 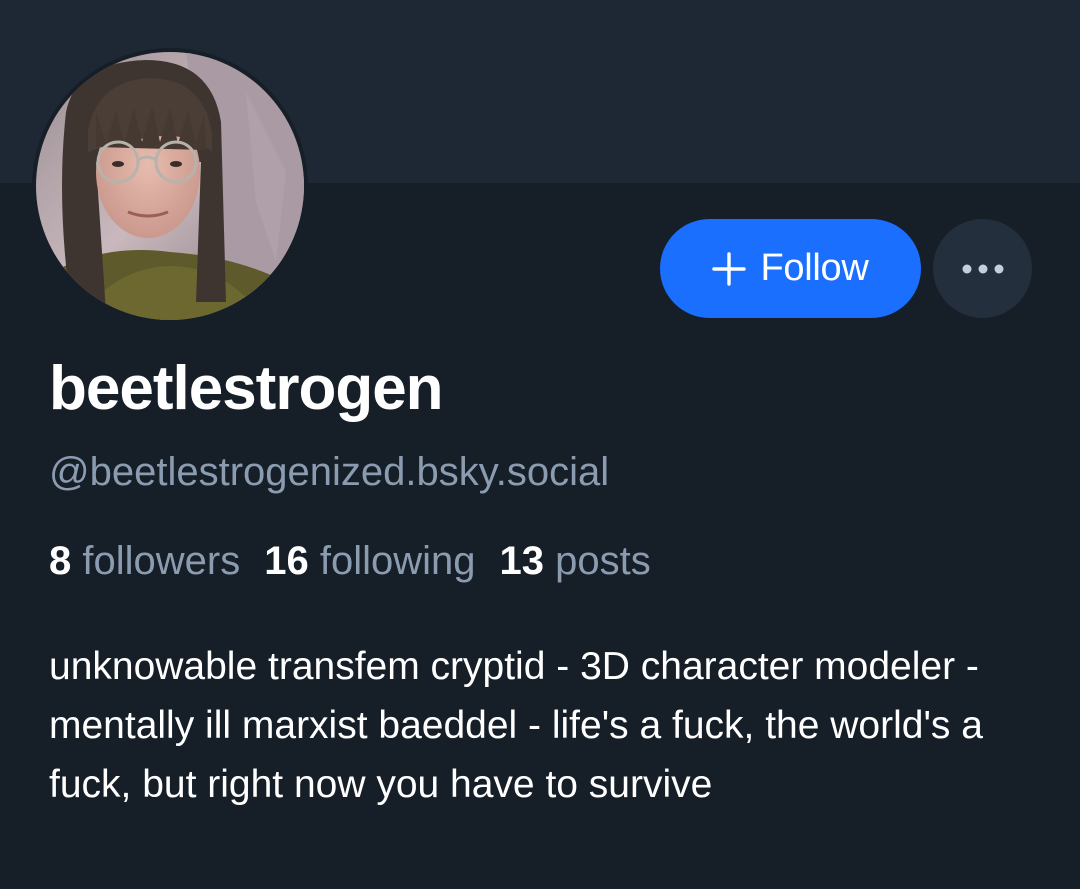 I want to click on plus-icon, so click(x=729, y=268).